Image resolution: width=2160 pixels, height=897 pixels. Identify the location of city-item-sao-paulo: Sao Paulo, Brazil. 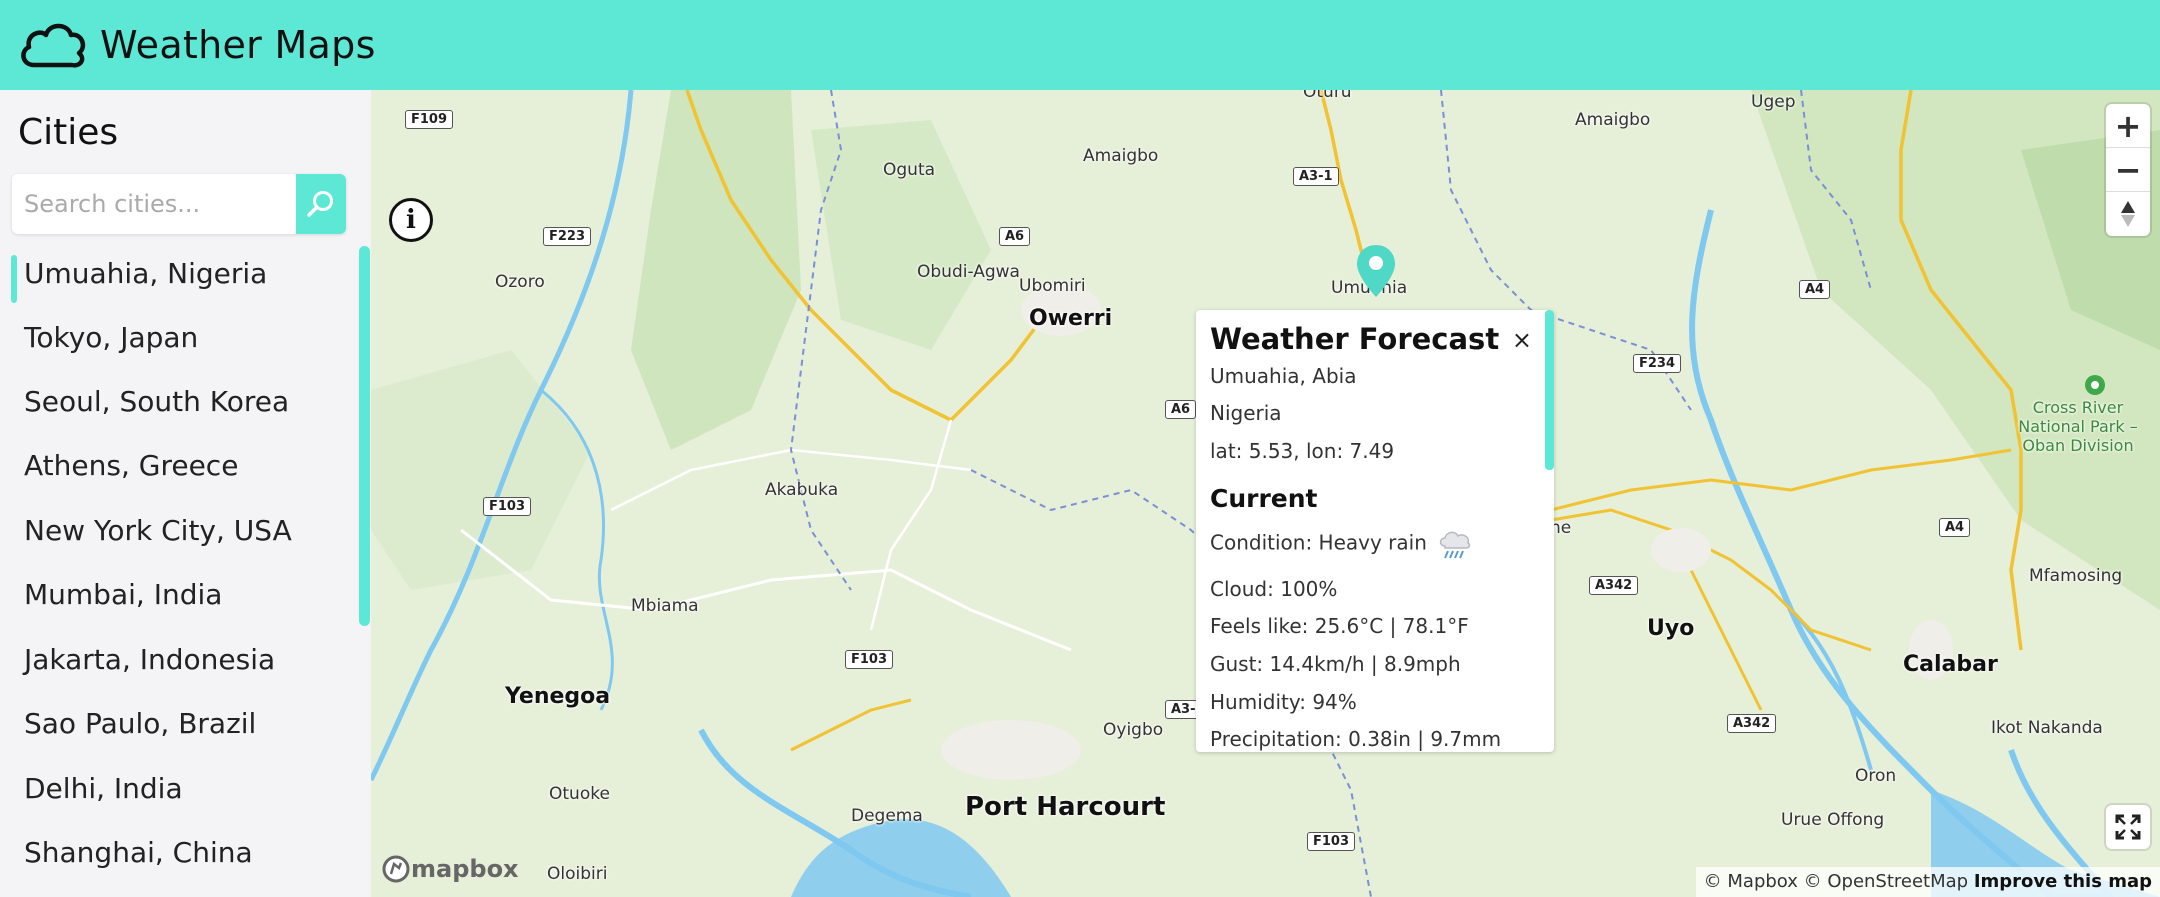
(140, 723).